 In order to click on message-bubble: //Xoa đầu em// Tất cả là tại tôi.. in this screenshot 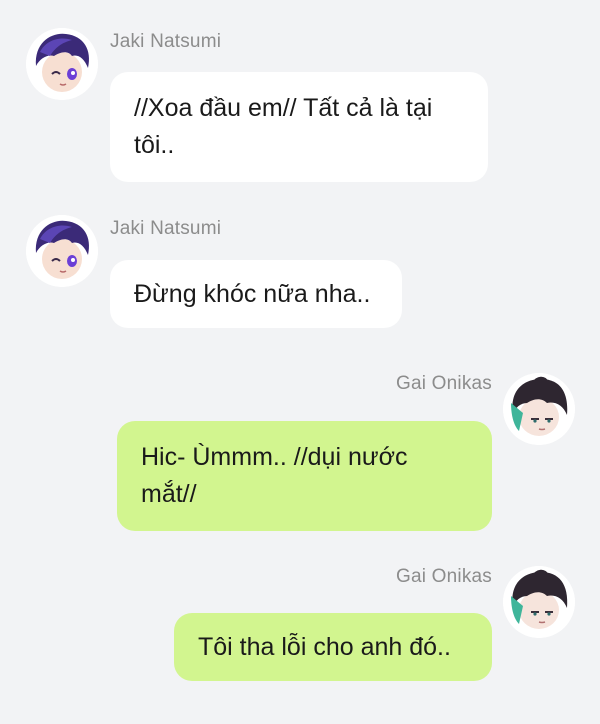, I will do `click(299, 127)`.